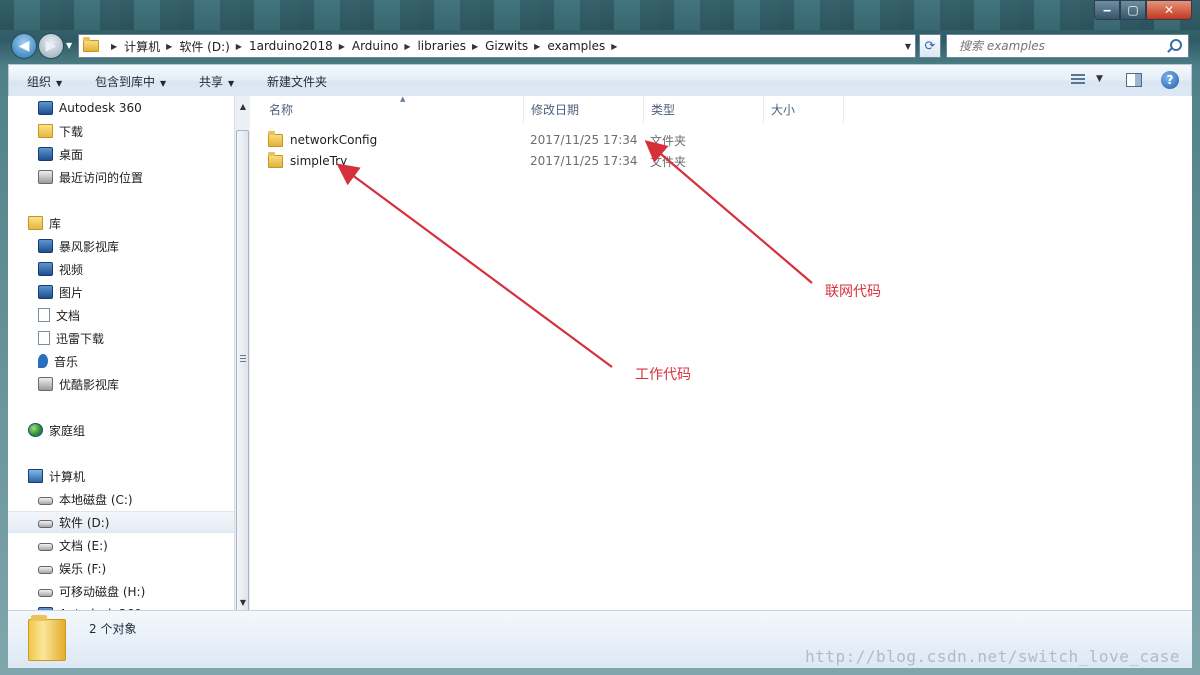 The image size is (1200, 675). Describe the element at coordinates (121, 246) in the screenshot. I see `sidebar-item: 暴风影视库` at that location.